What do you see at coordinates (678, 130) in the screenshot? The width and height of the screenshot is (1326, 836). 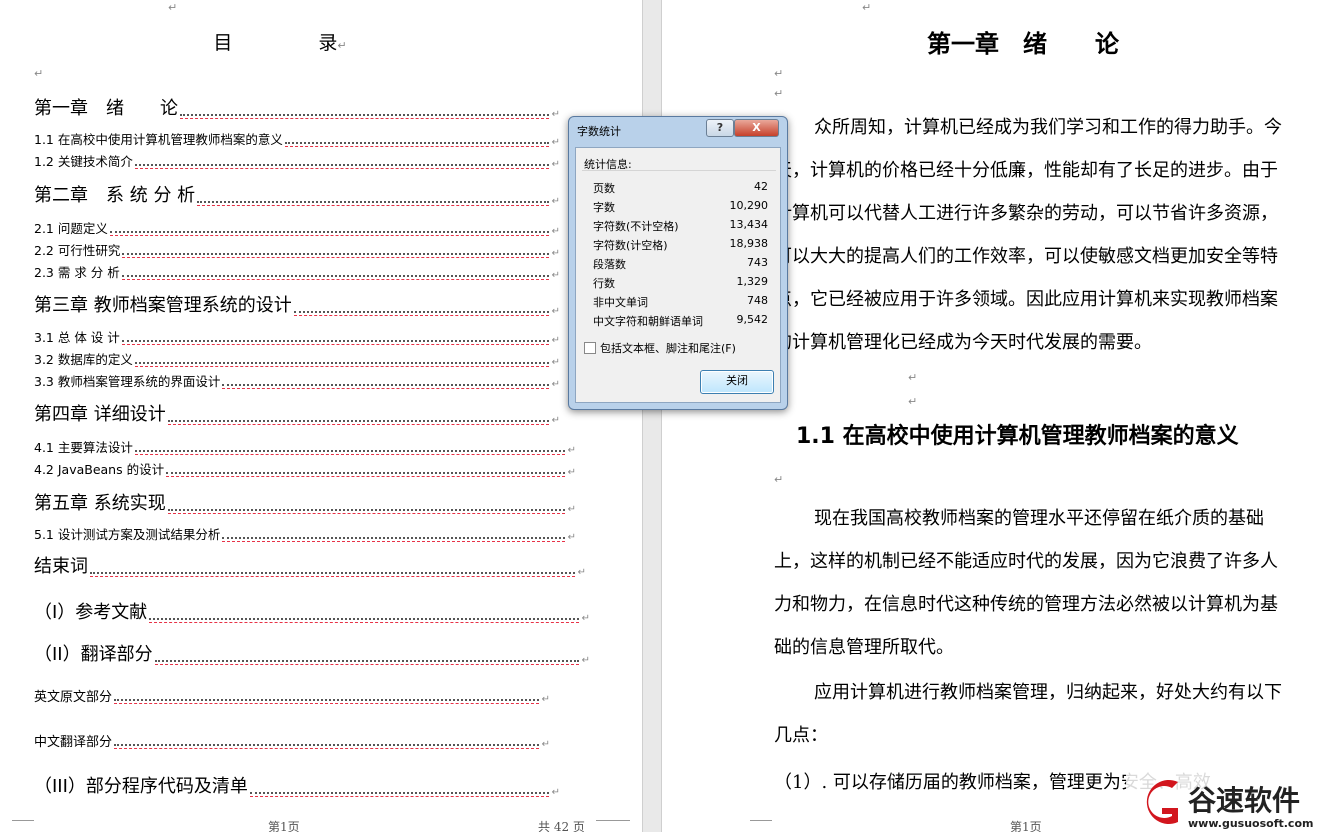 I see `dialog-titlebar: 字数统计 ? X` at bounding box center [678, 130].